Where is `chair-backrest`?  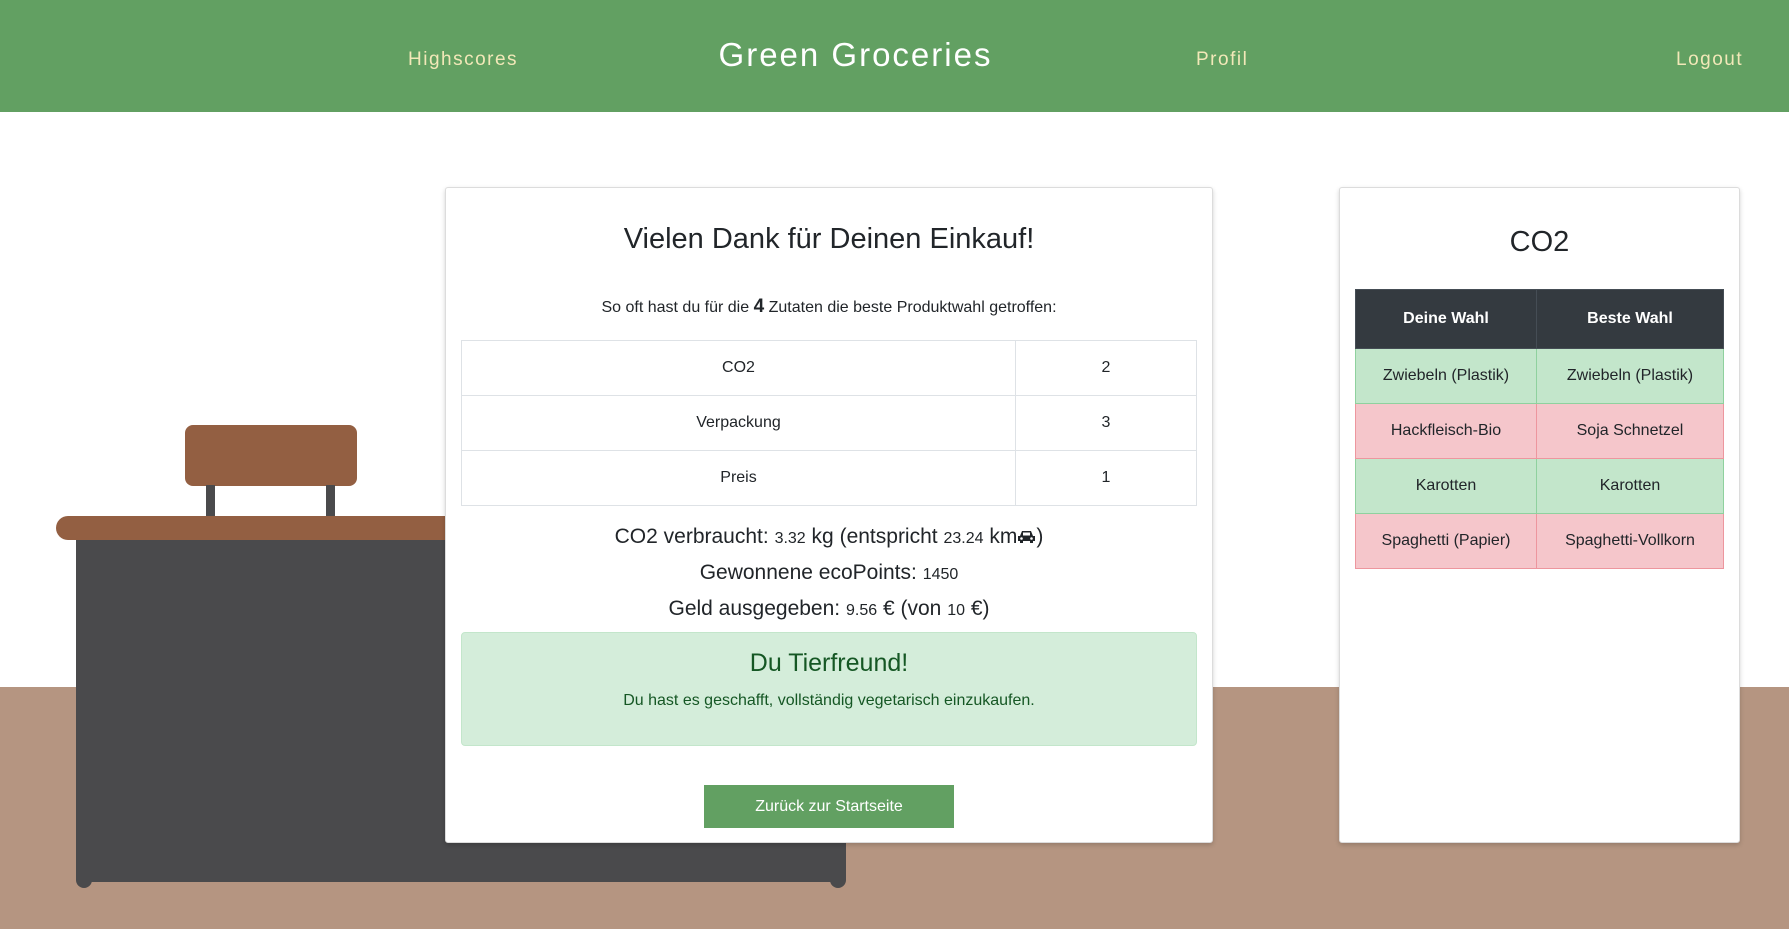 chair-backrest is located at coordinates (271, 455).